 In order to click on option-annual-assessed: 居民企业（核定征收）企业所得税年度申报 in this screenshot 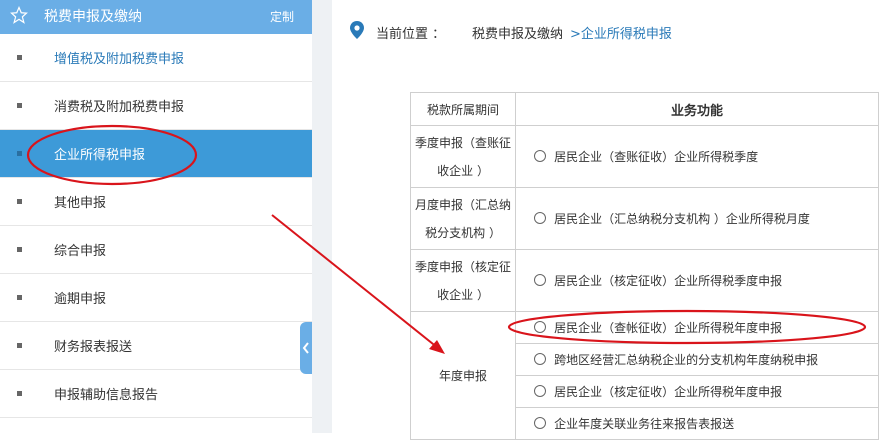, I will do `click(658, 391)`.